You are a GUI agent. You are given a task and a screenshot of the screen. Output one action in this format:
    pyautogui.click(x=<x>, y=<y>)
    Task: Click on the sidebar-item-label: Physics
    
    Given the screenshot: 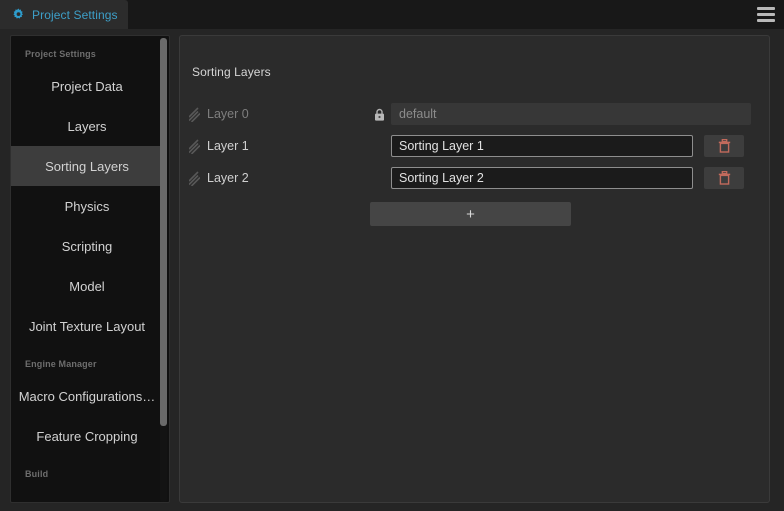 What is the action you would take?
    pyautogui.click(x=87, y=206)
    